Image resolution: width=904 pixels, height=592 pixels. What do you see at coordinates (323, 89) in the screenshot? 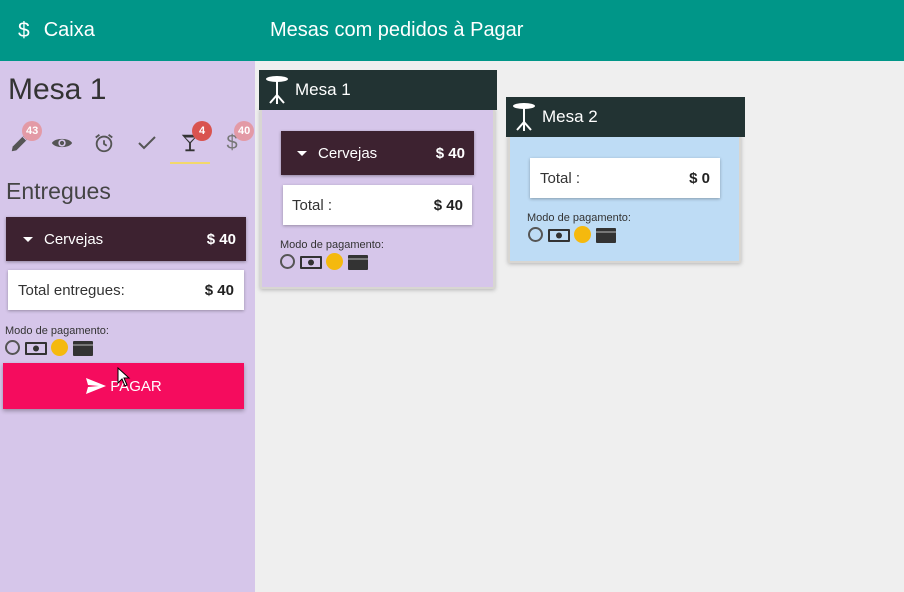
I see `table-name: Mesa 1` at bounding box center [323, 89].